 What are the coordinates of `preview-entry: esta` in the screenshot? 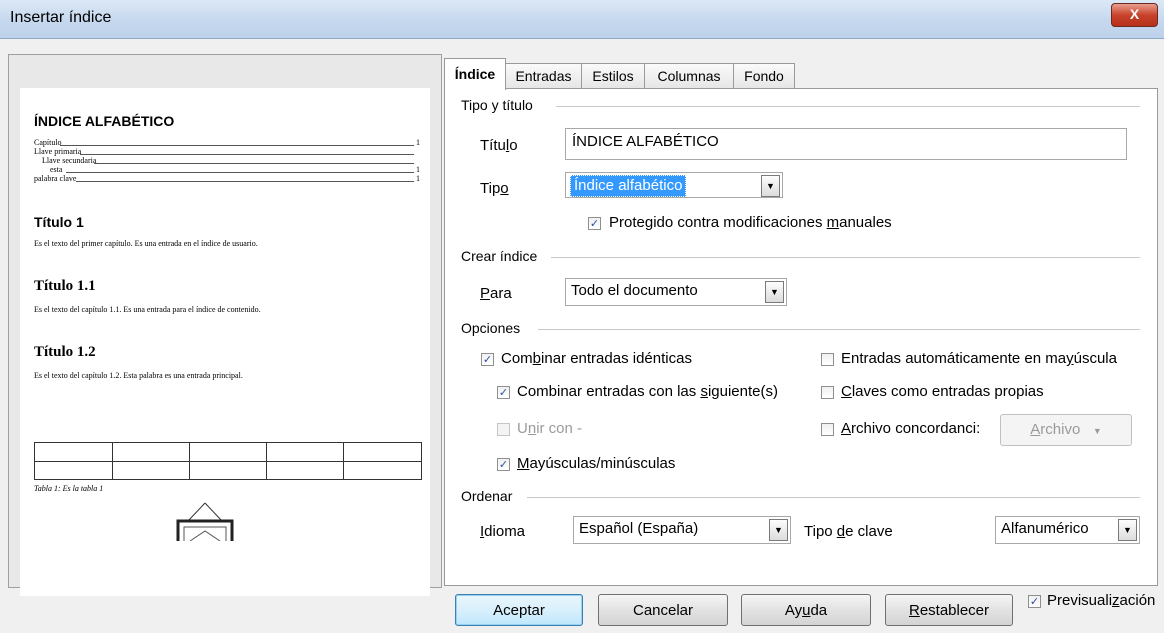 It's located at (56, 169).